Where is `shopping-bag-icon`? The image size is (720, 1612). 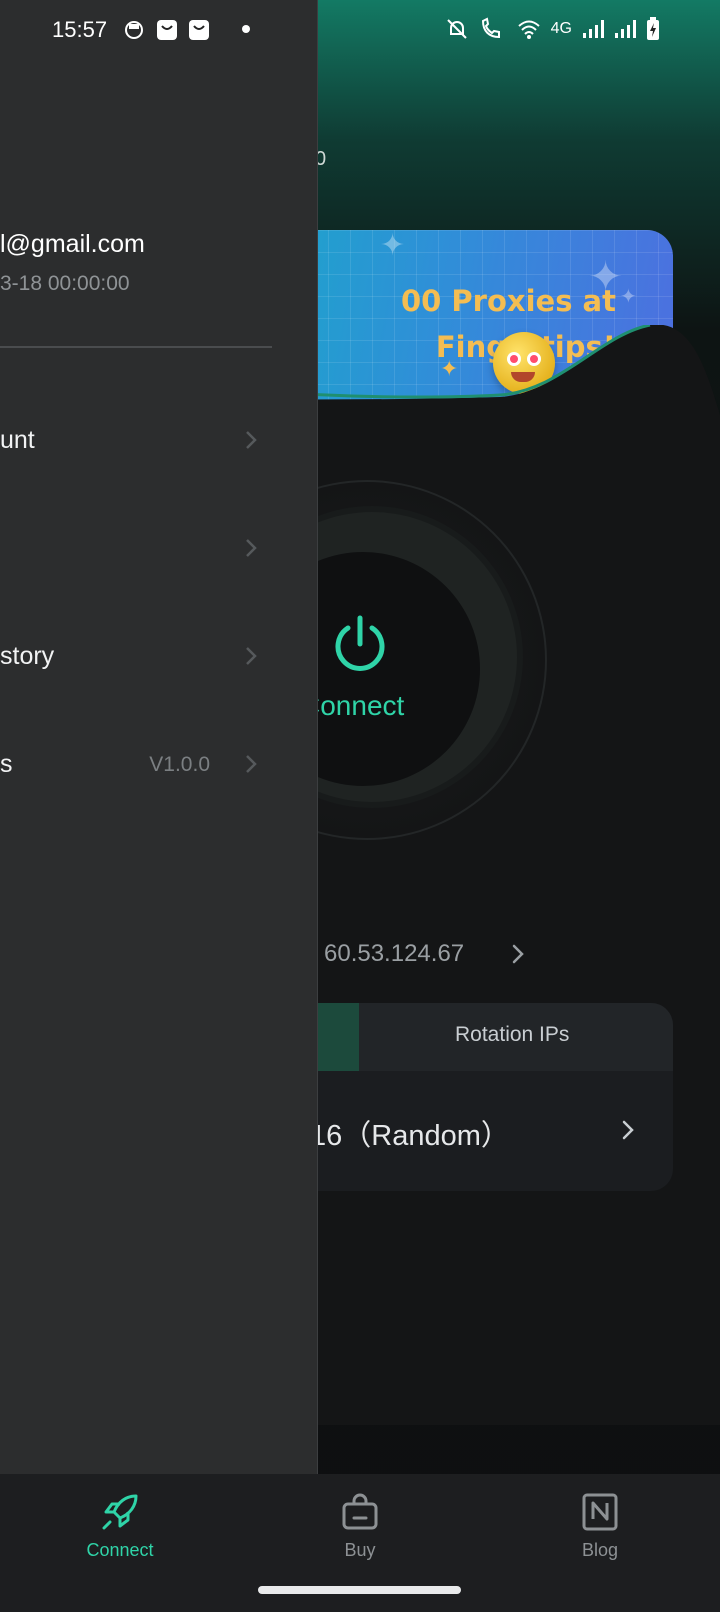
shopping-bag-icon is located at coordinates (360, 1511).